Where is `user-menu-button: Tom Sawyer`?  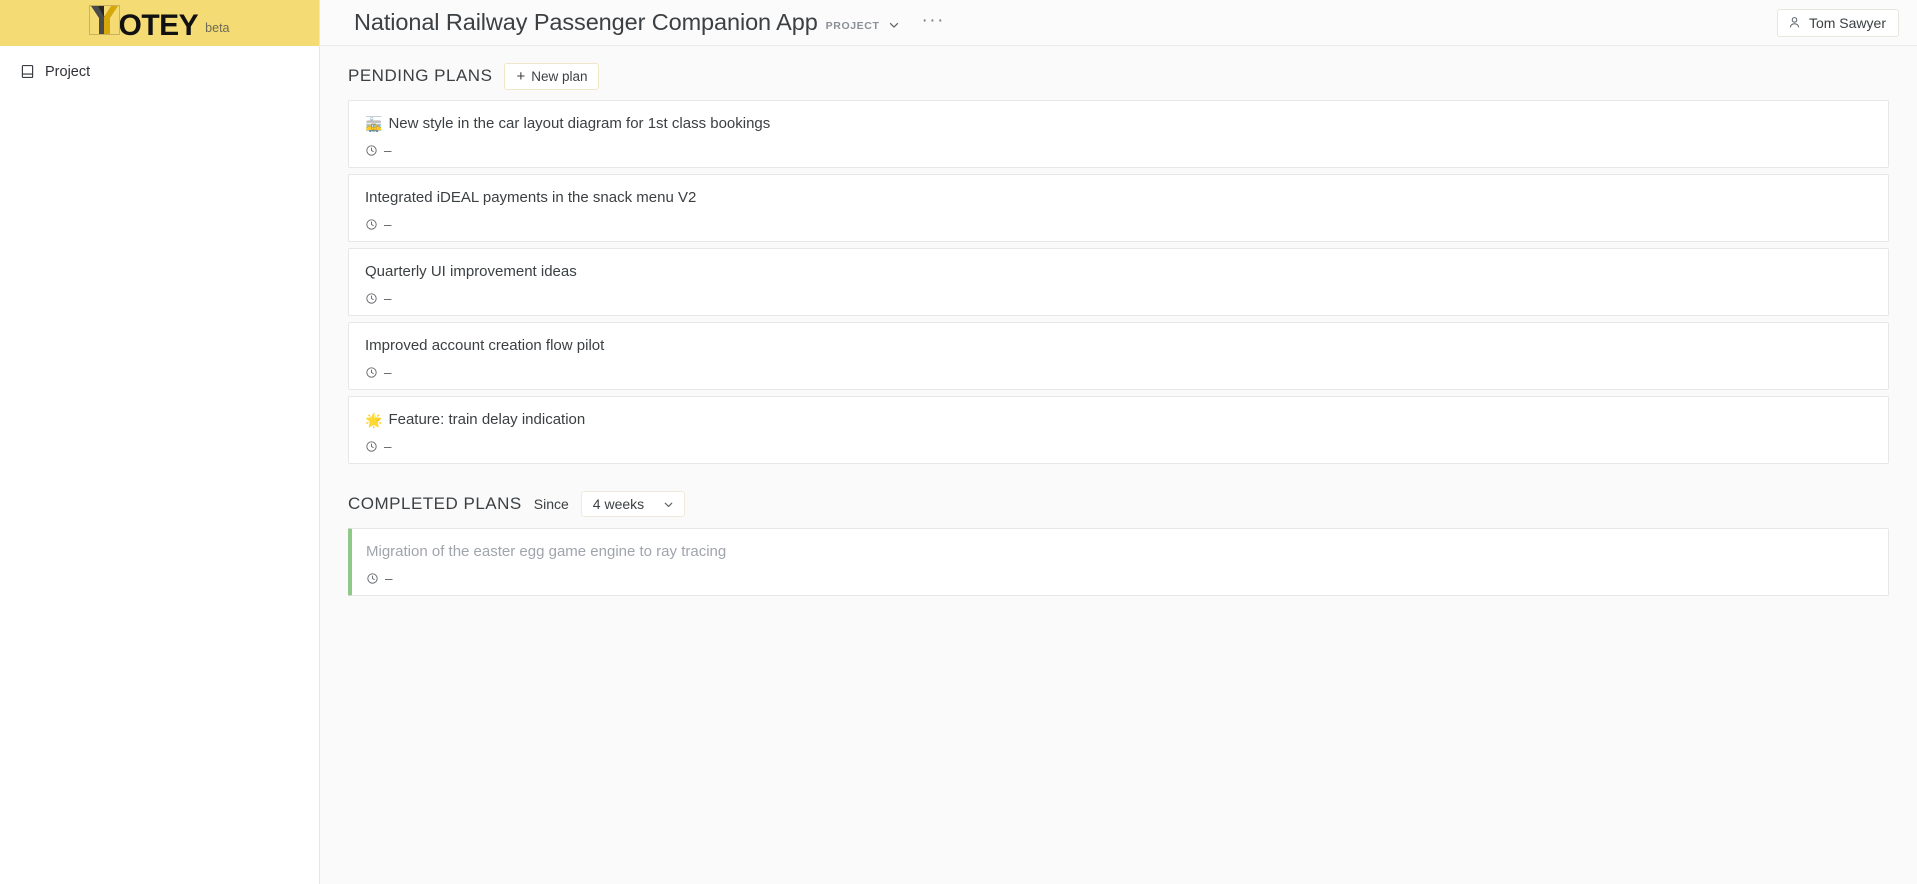
user-menu-button: Tom Sawyer is located at coordinates (1837, 22).